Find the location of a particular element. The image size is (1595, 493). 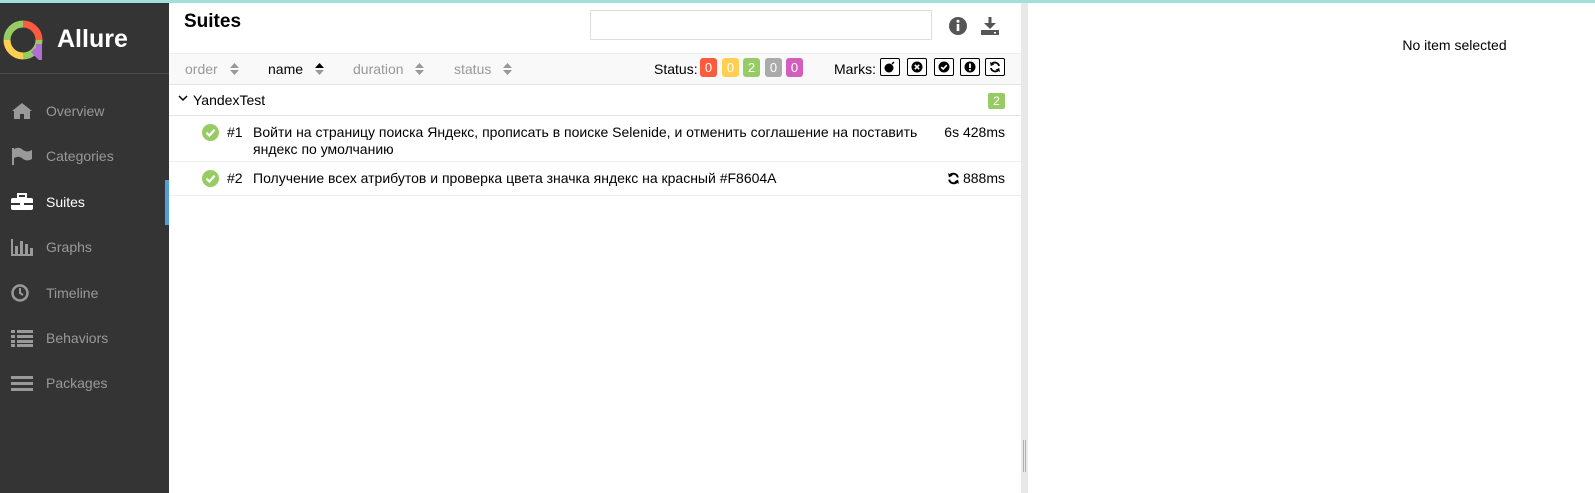

sidebar-item-overview: Overview is located at coordinates (84, 111).